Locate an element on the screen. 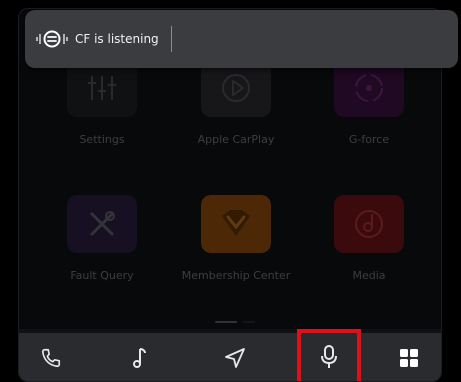 This screenshot has width=461, height=382. app-label: G-force is located at coordinates (369, 139).